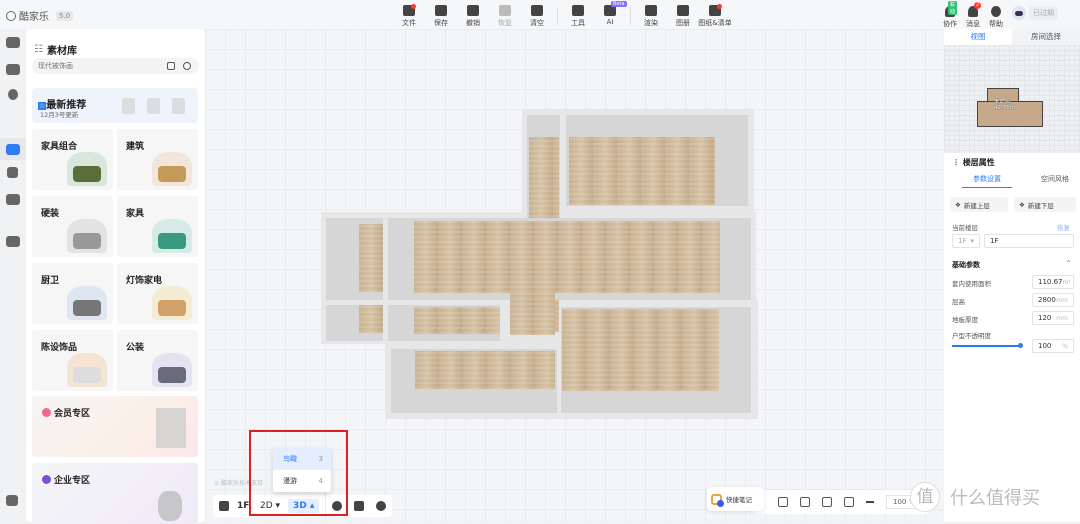  I want to click on camera-icon, so click(171, 66).